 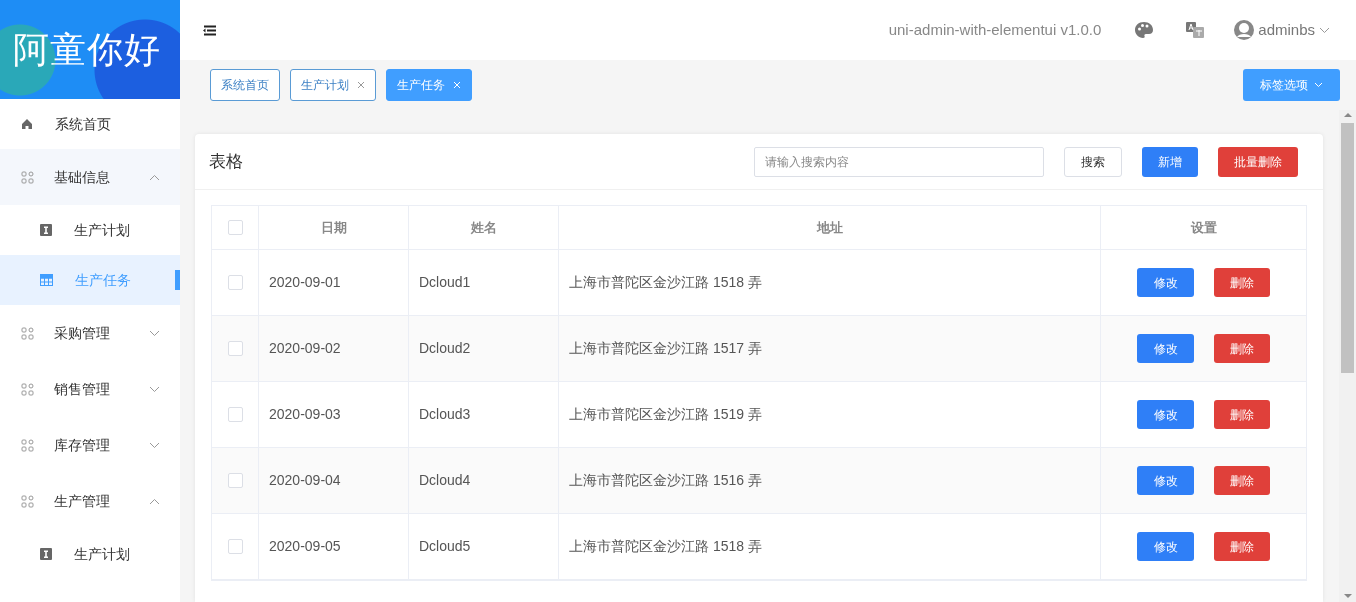 I want to click on menu-group: 销售管理, so click(x=90, y=389).